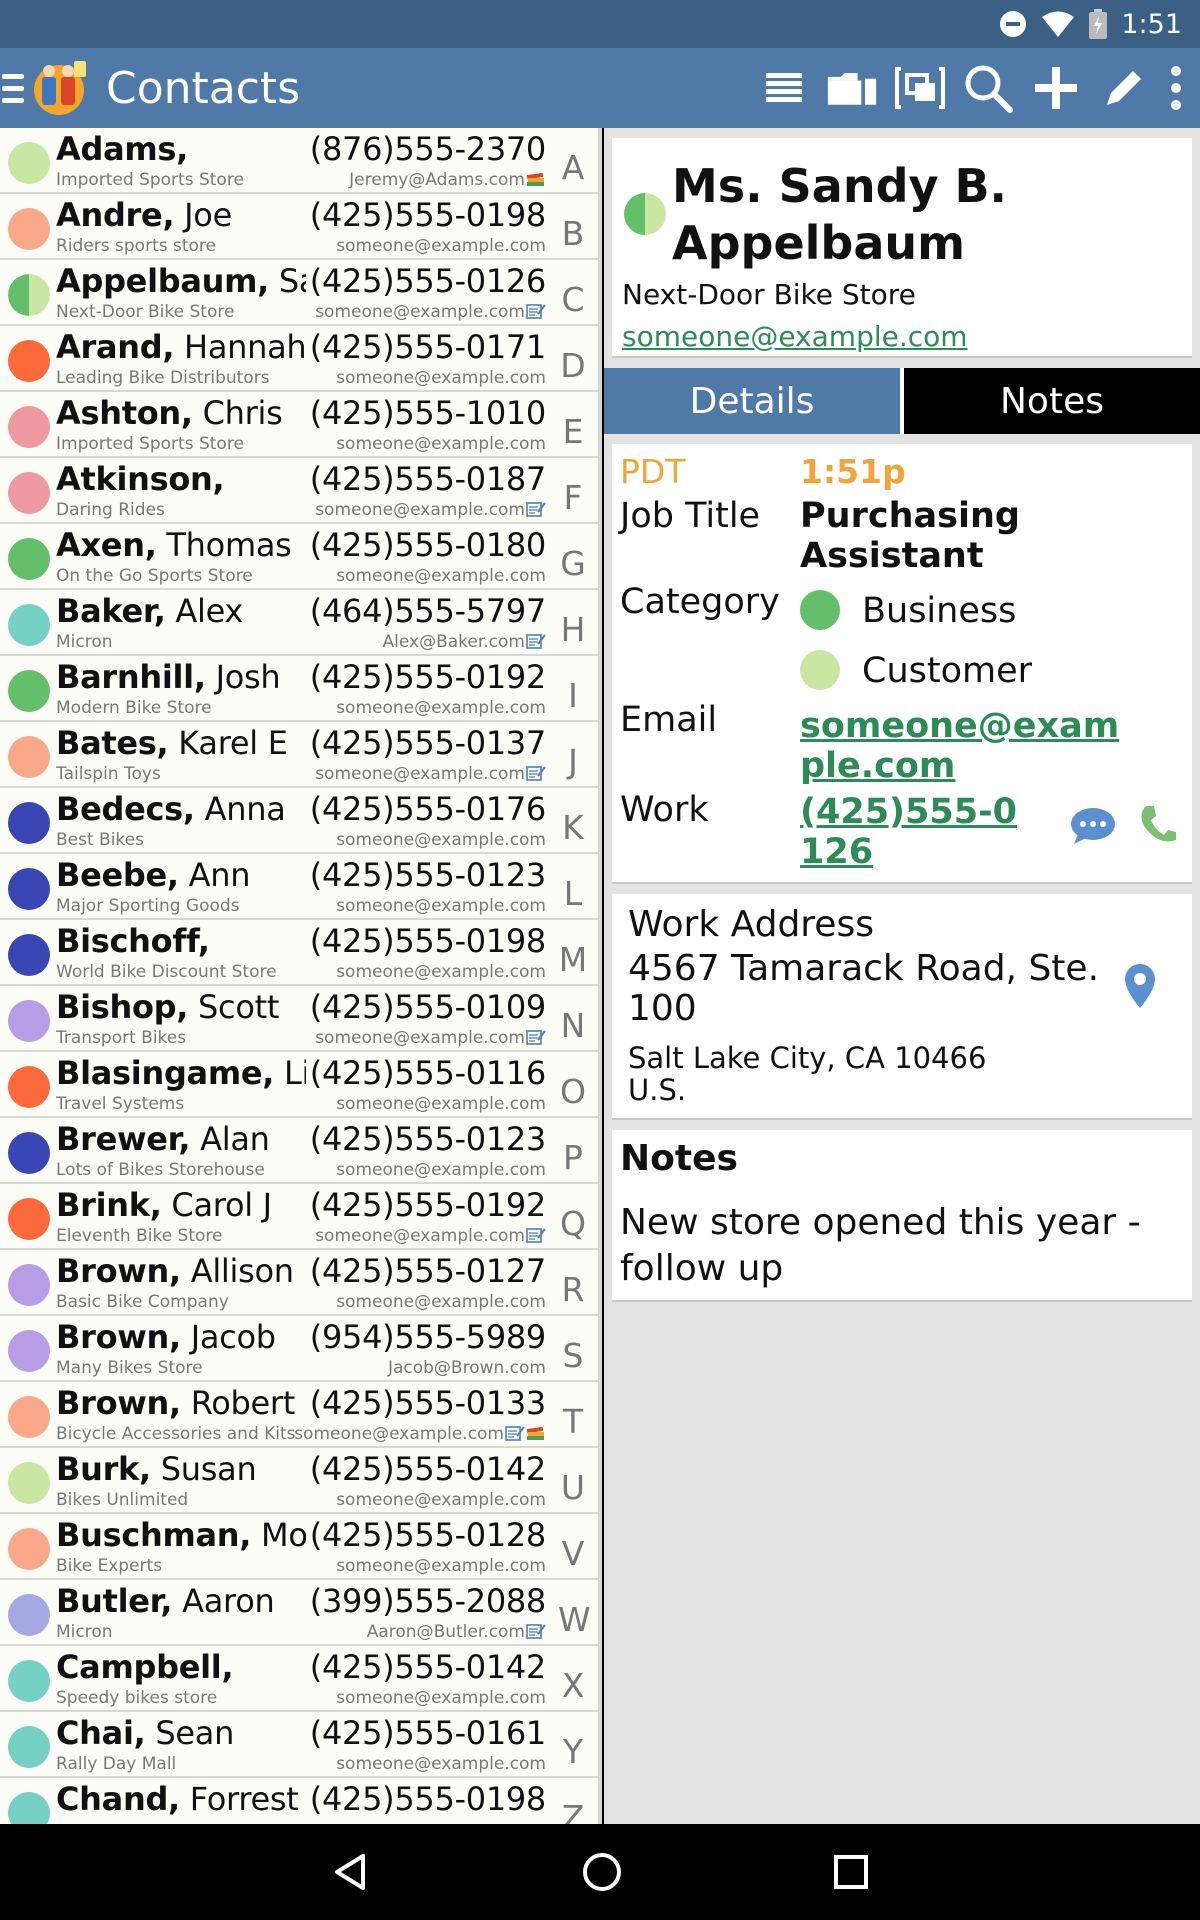 This screenshot has width=1200, height=1920. What do you see at coordinates (573, 1685) in the screenshot?
I see `index-letter: X` at bounding box center [573, 1685].